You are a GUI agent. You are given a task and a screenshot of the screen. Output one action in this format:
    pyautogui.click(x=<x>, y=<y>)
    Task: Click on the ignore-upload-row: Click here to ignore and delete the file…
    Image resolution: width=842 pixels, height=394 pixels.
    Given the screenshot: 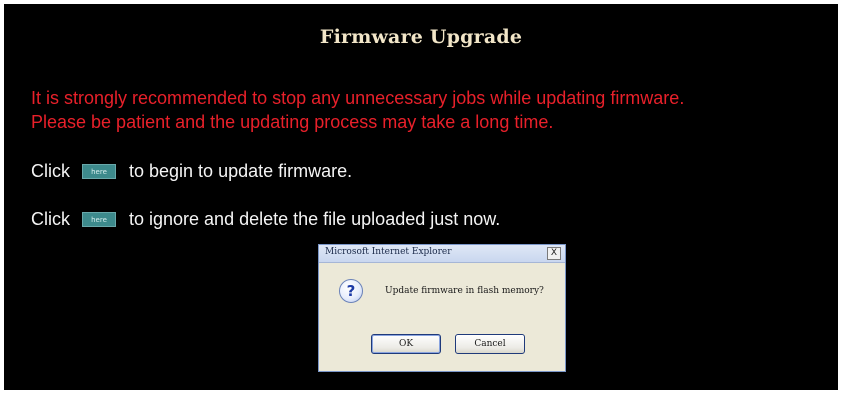 What is the action you would take?
    pyautogui.click(x=265, y=219)
    